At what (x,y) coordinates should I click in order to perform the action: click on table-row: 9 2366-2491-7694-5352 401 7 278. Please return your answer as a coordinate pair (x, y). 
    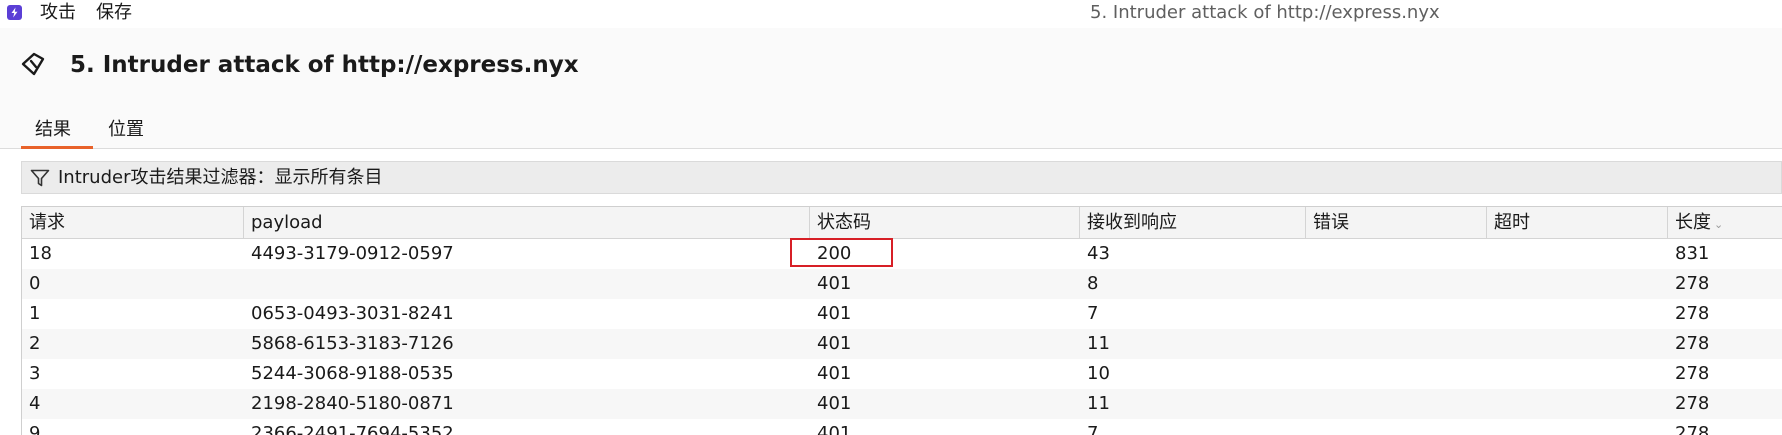
    Looking at the image, I should click on (902, 427).